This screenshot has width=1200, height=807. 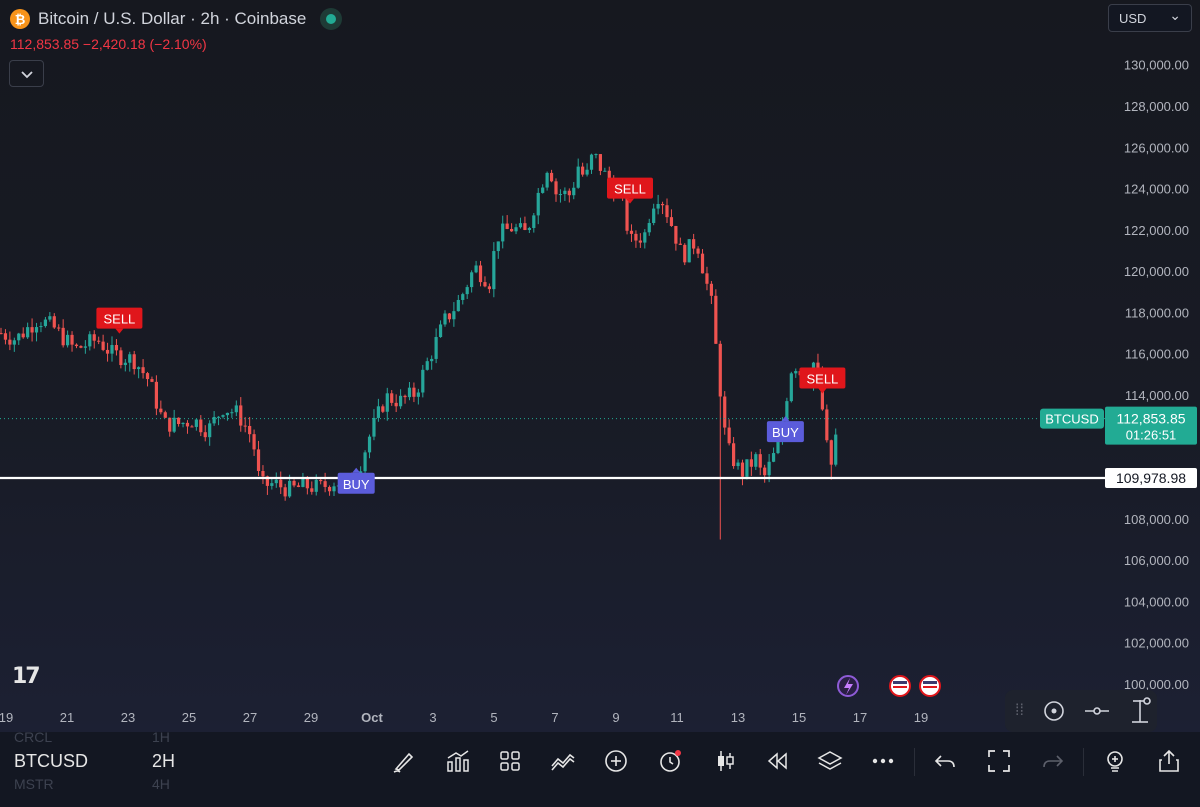 I want to click on y-tick-label: 122,000.00, so click(x=1156, y=230).